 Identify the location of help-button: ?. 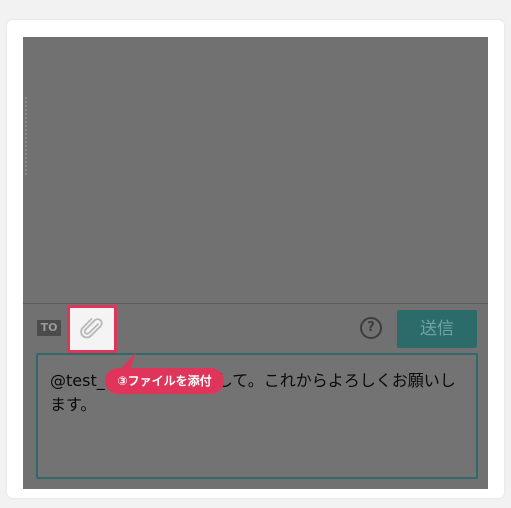
(371, 328).